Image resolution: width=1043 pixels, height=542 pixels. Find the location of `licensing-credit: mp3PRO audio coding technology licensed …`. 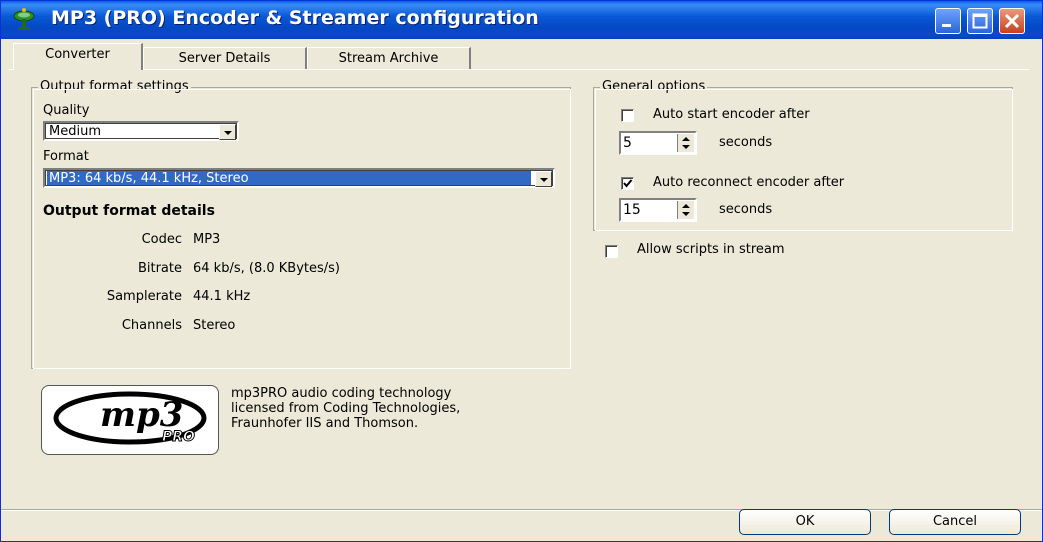

licensing-credit: mp3PRO audio coding technology licensed … is located at coordinates (345, 408).